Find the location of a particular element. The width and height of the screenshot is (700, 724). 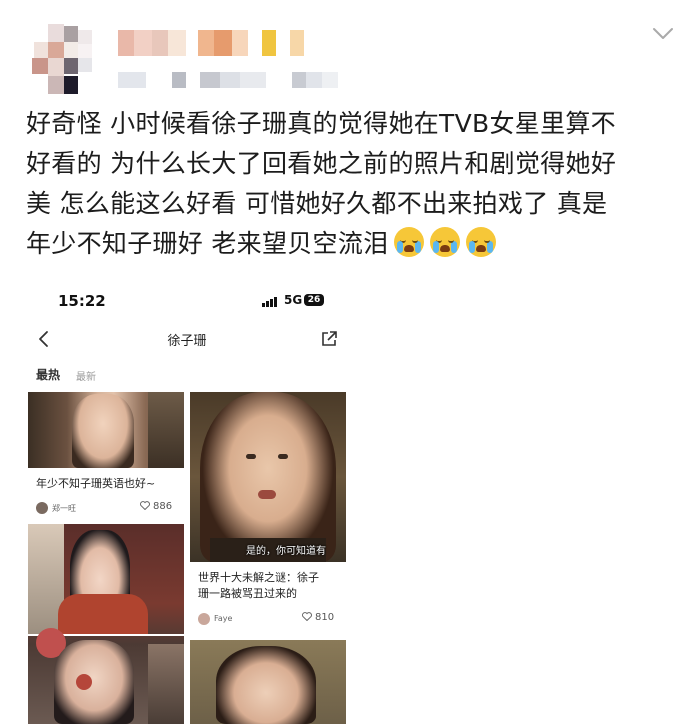

post-line: 好奇怪 小时候看徐子珊真的觉得她在TVB女星里算不 is located at coordinates (321, 123).